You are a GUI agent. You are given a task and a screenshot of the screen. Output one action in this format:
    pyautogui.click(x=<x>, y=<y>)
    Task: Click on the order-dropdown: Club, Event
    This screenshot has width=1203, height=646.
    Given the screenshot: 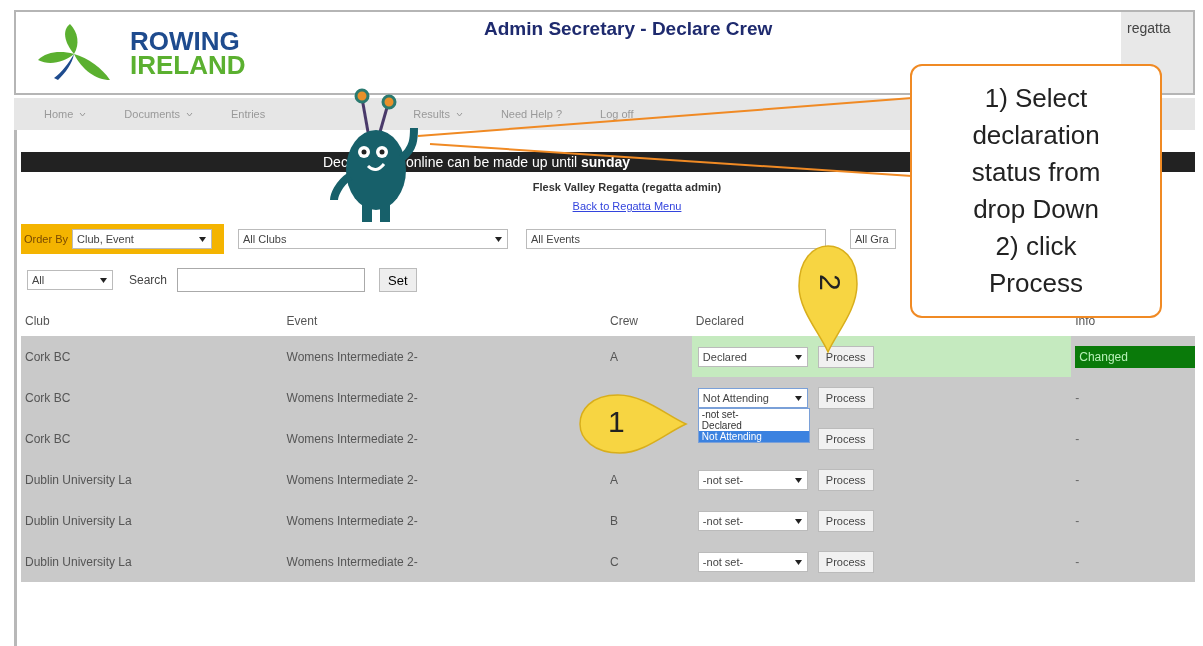 What is the action you would take?
    pyautogui.click(x=142, y=239)
    